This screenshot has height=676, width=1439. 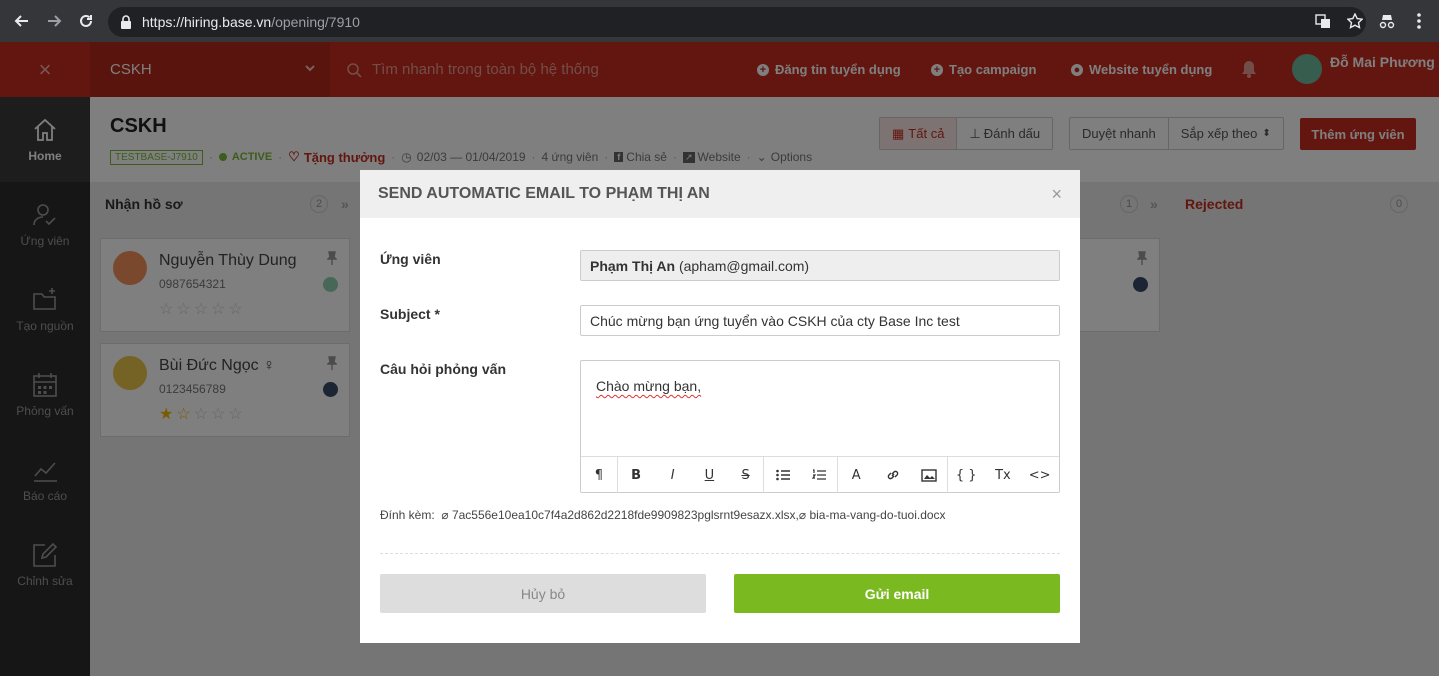 I want to click on italic-button: I, so click(x=672, y=475).